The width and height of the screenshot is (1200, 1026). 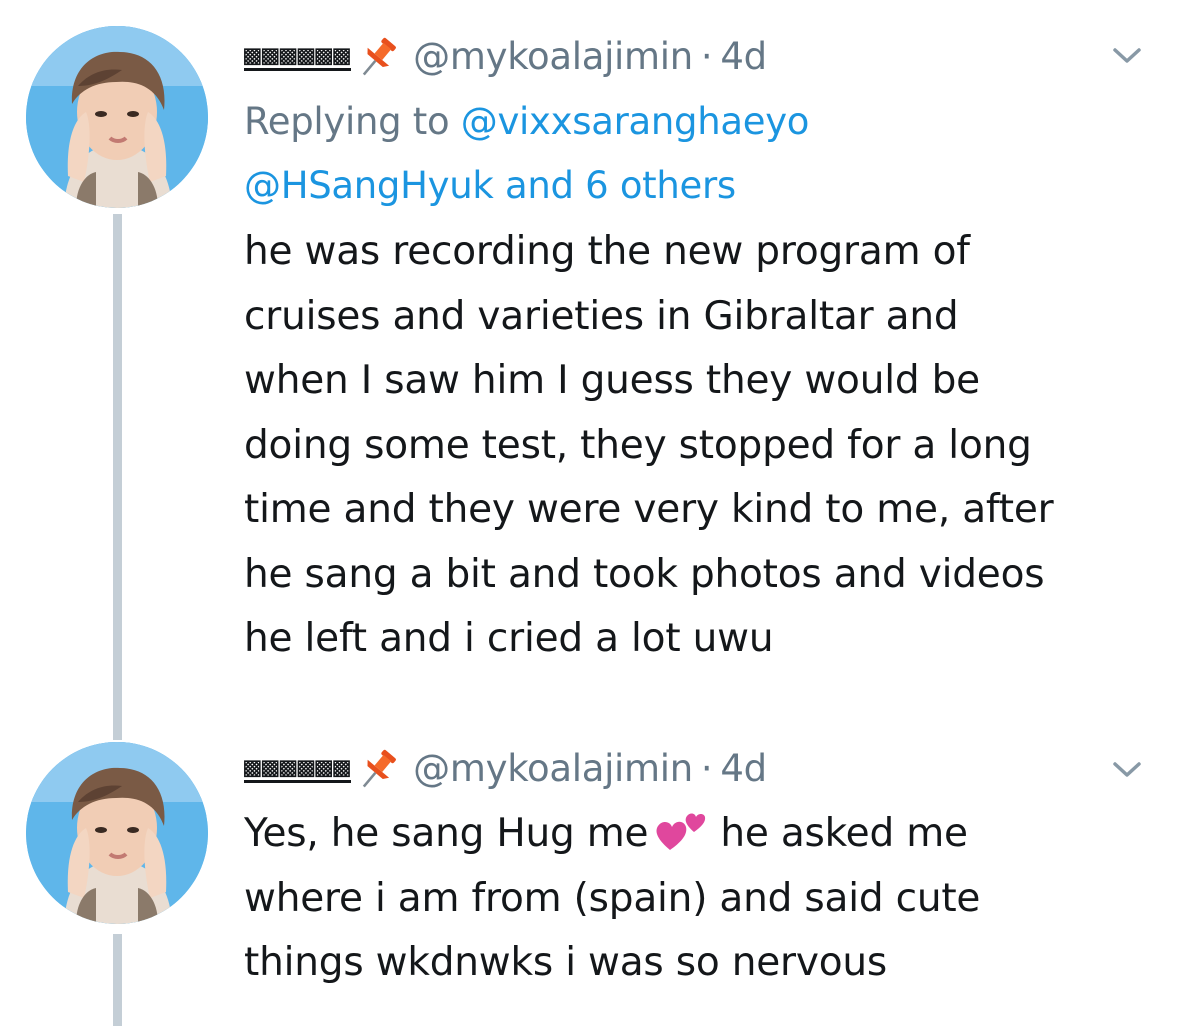 I want to click on replying-to: Replying to @vixxsaranghaeyo, so click(x=694, y=122).